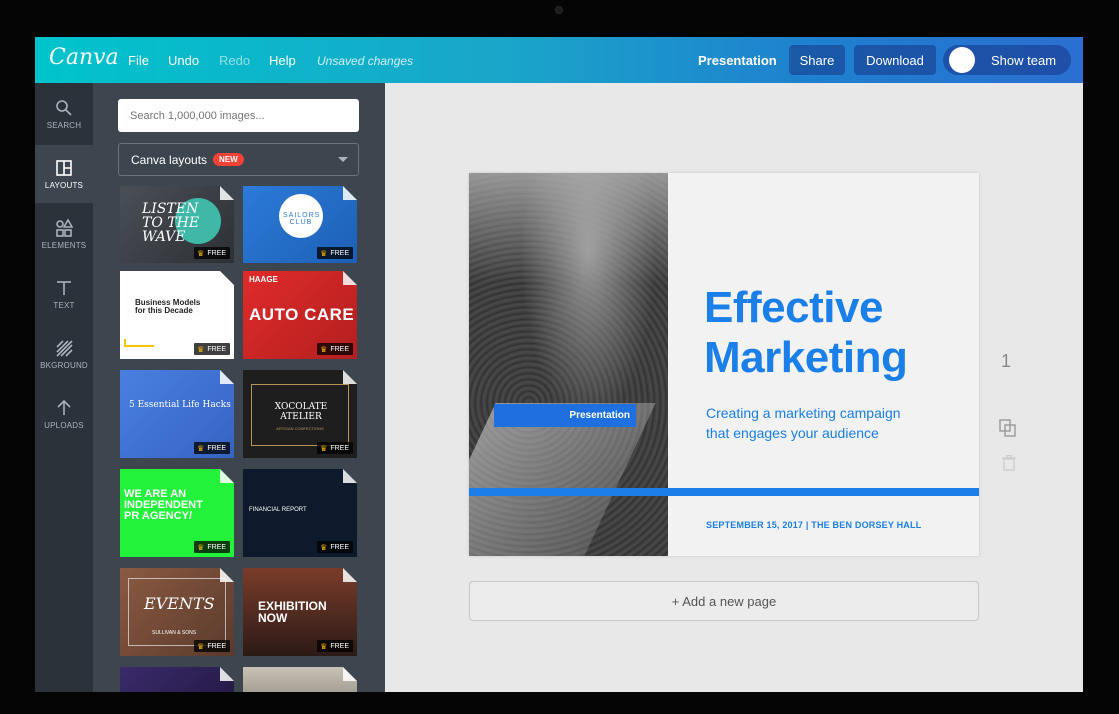 Image resolution: width=1119 pixels, height=714 pixels. I want to click on rail-item-background: BKGROUND, so click(64, 354).